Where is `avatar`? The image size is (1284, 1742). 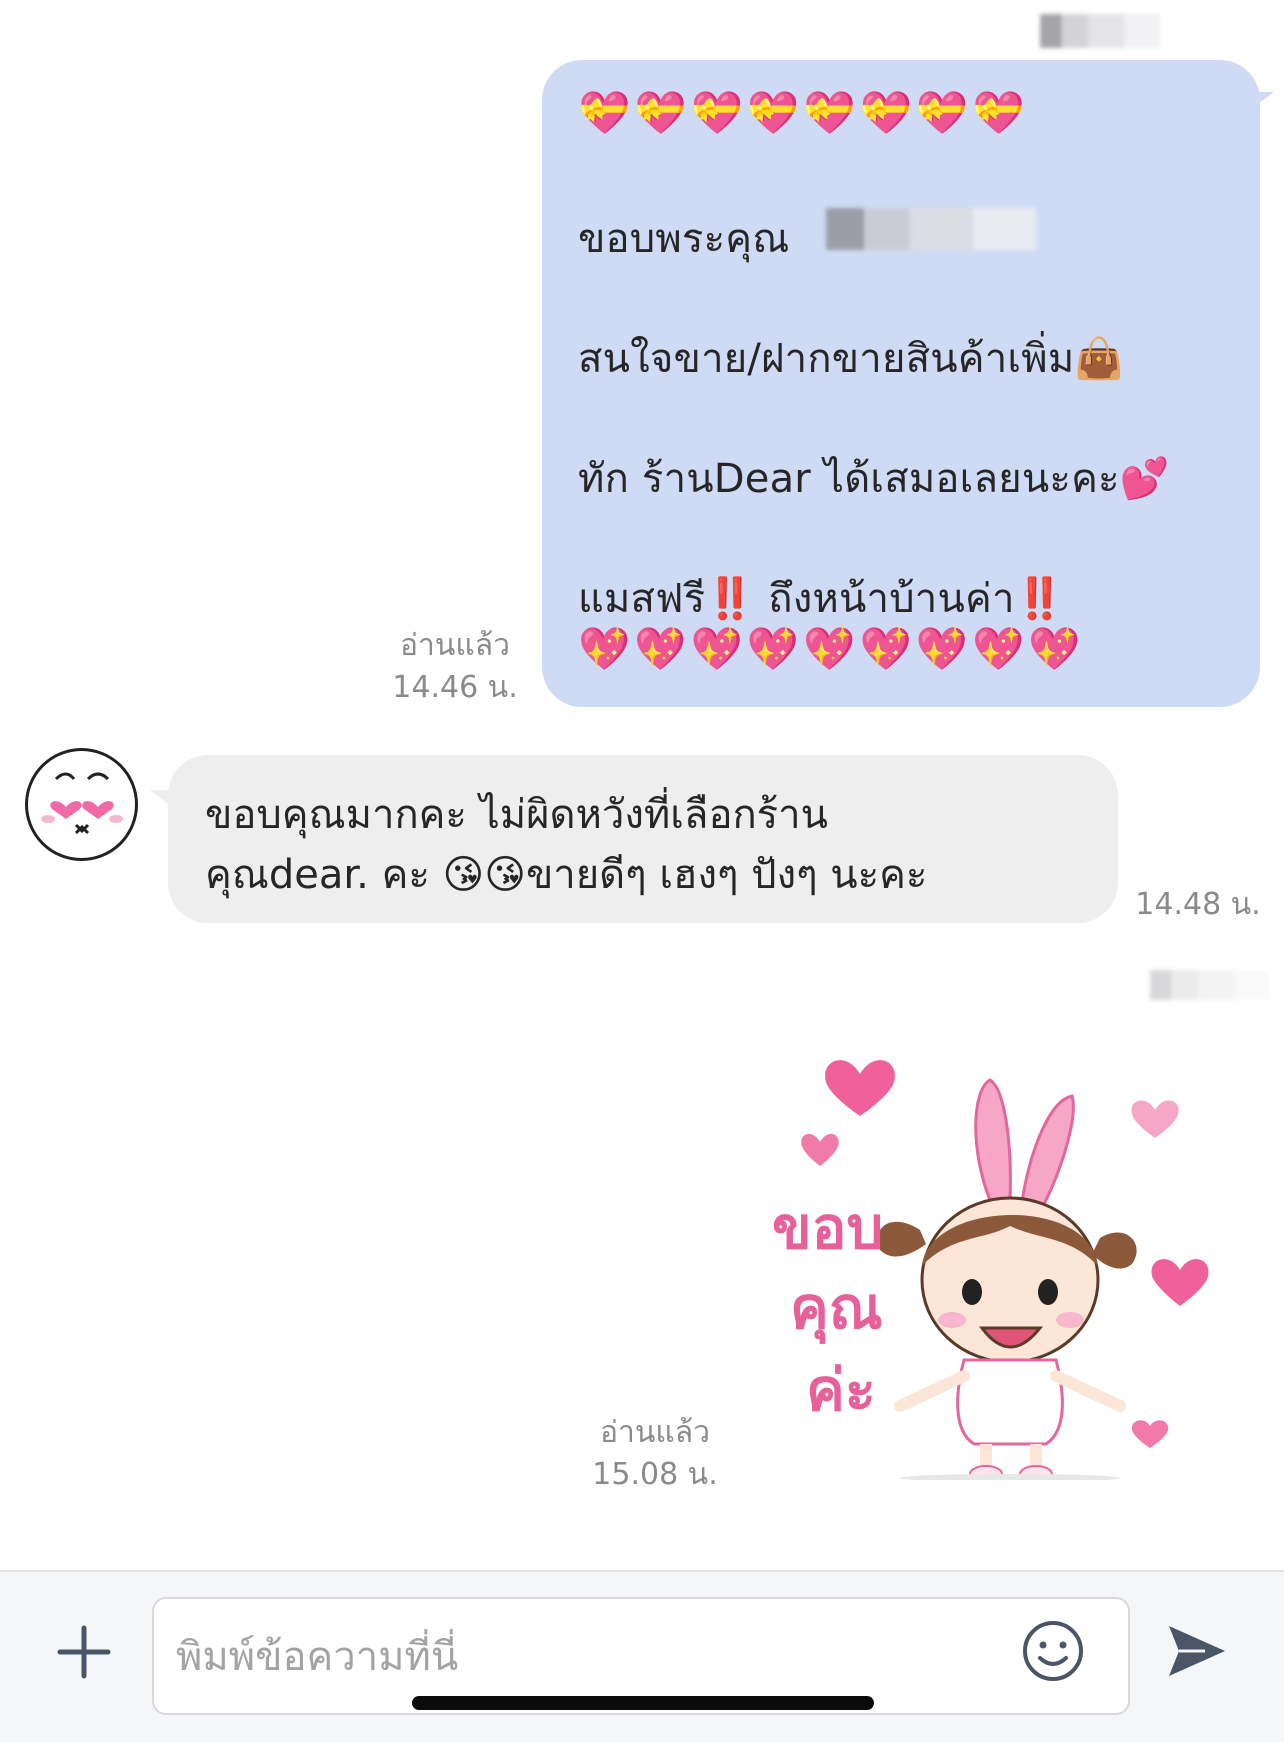
avatar is located at coordinates (81, 804).